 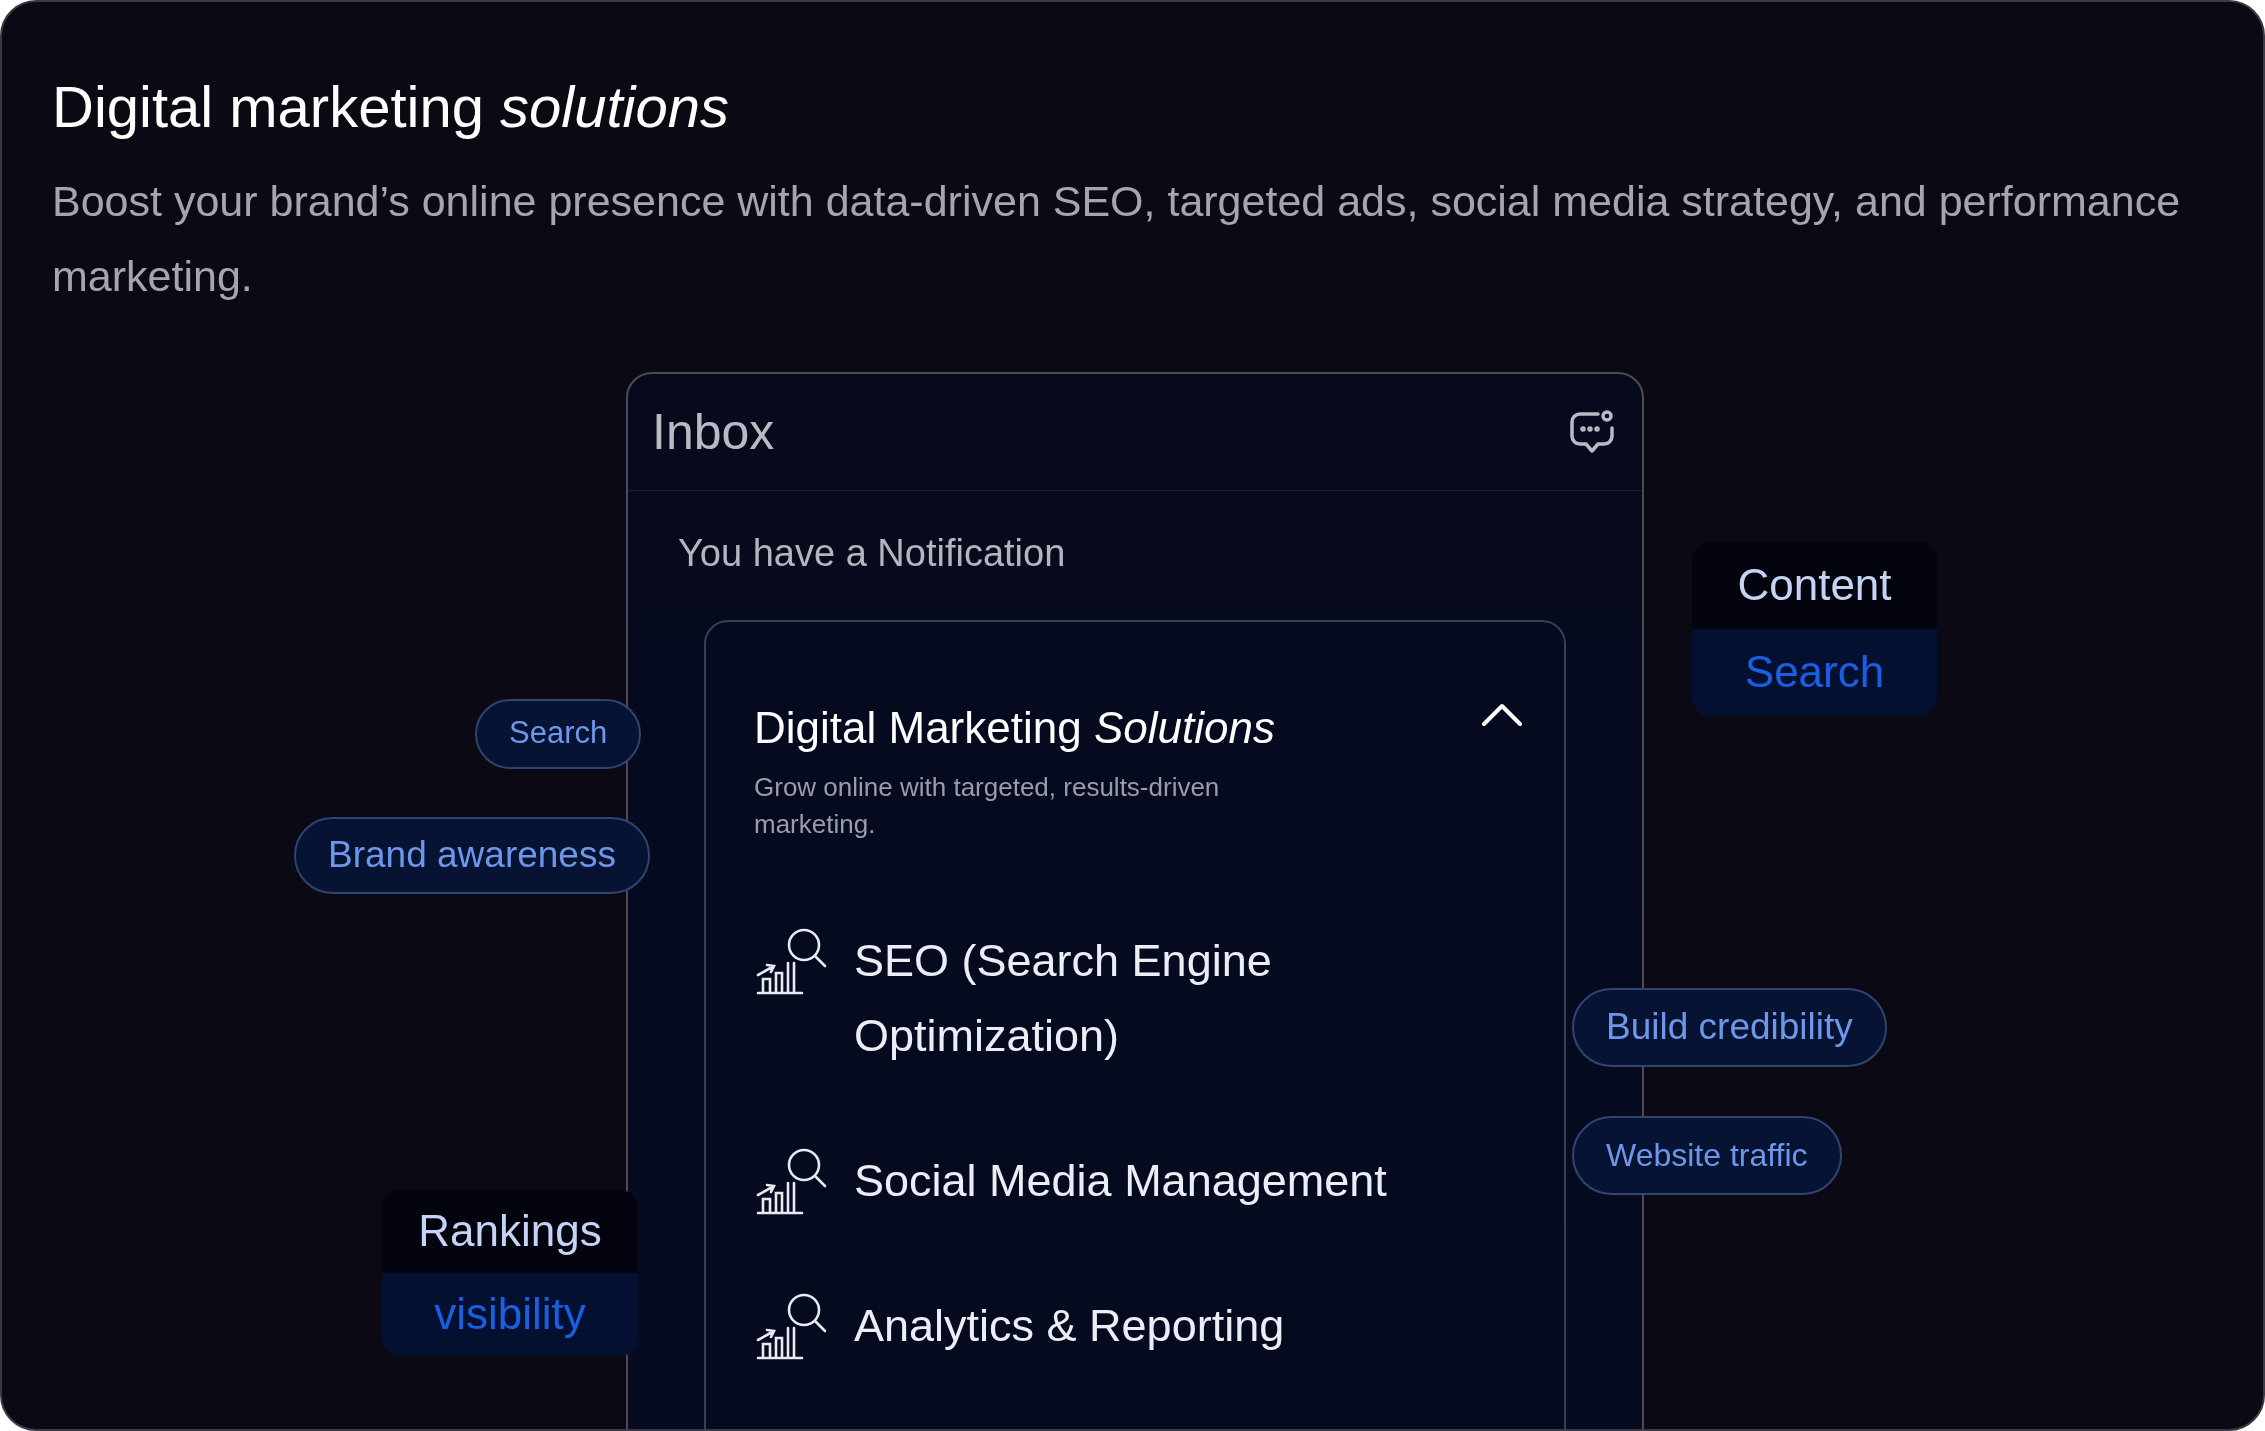 I want to click on card-subtitle: Grow online with targeted, results-driven marketing., so click(x=987, y=806).